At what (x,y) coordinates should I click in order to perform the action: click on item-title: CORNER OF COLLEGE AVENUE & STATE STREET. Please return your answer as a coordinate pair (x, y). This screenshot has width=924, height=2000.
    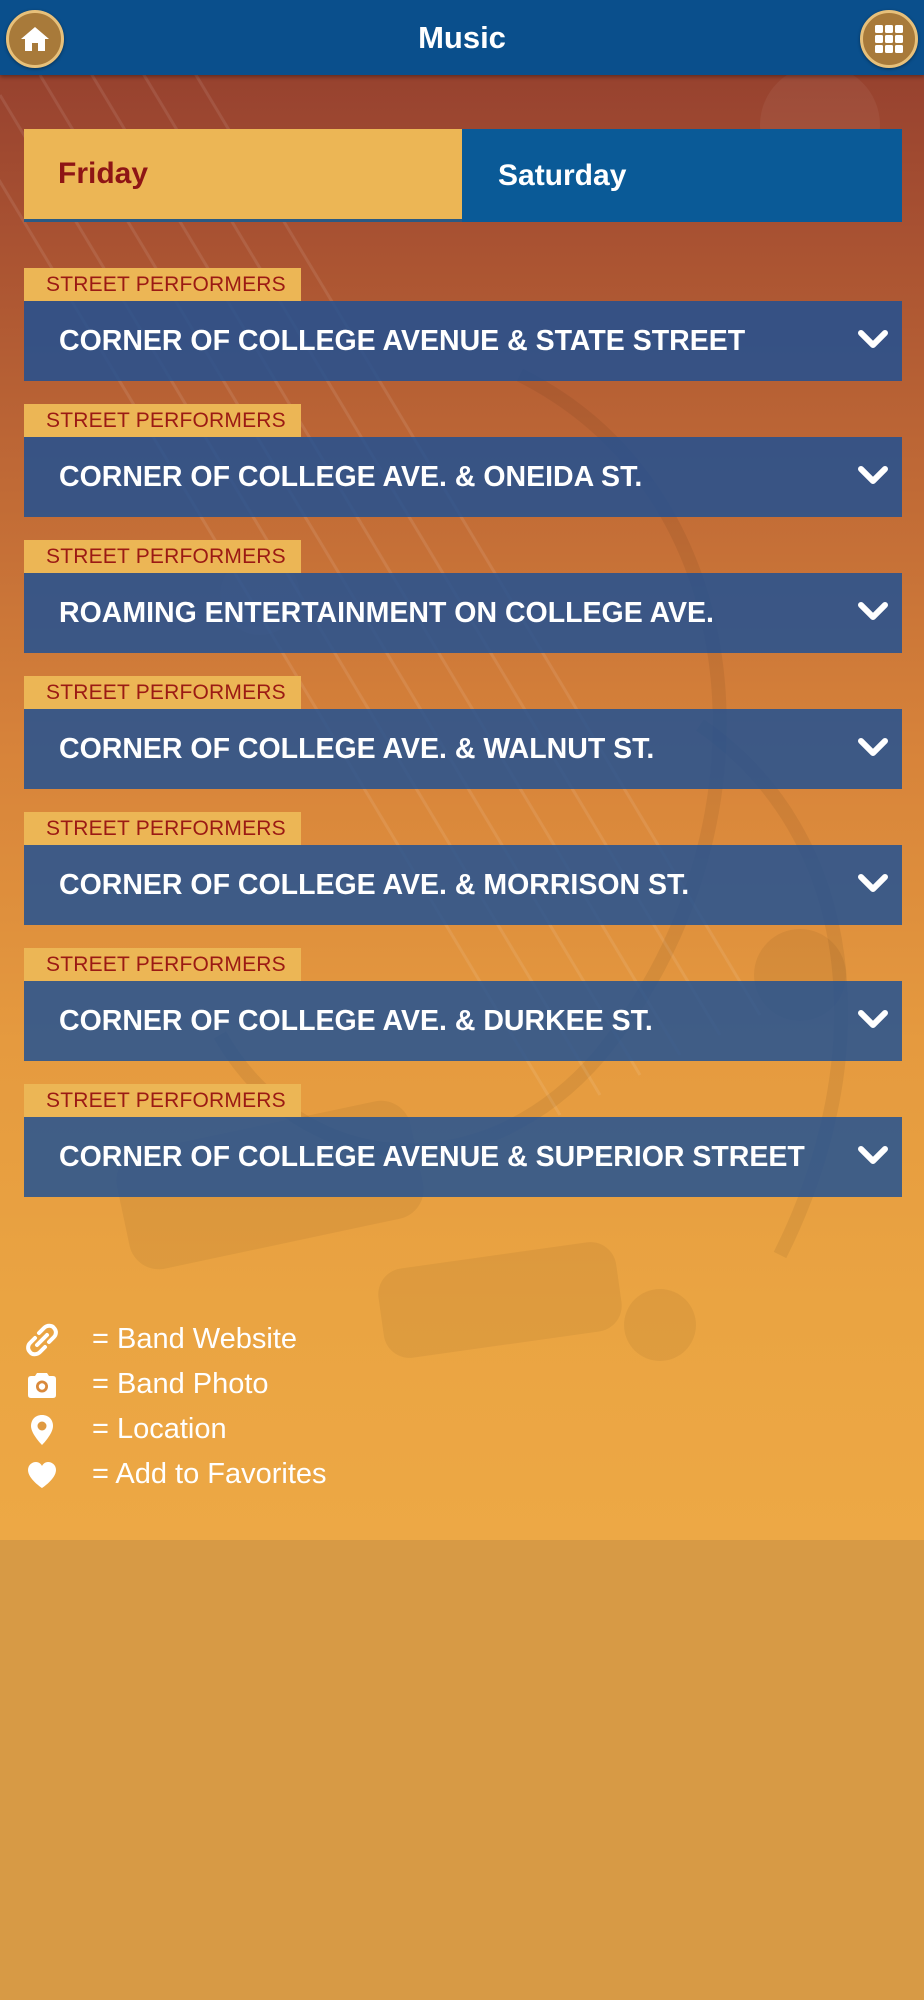
    Looking at the image, I should click on (402, 340).